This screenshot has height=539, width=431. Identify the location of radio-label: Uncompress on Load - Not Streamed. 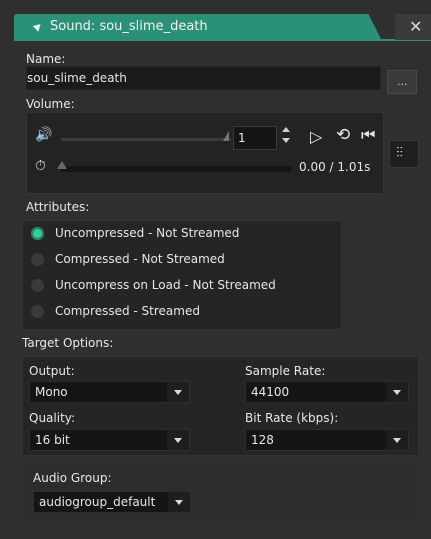
(165, 285).